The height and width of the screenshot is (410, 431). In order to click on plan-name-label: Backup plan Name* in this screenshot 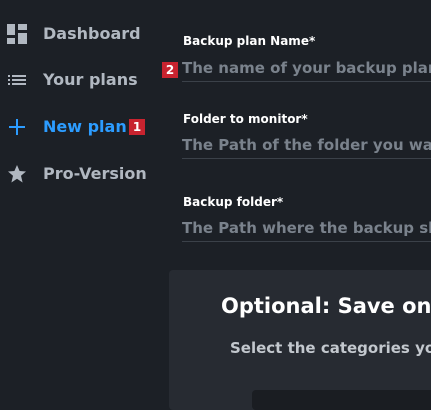, I will do `click(249, 41)`.